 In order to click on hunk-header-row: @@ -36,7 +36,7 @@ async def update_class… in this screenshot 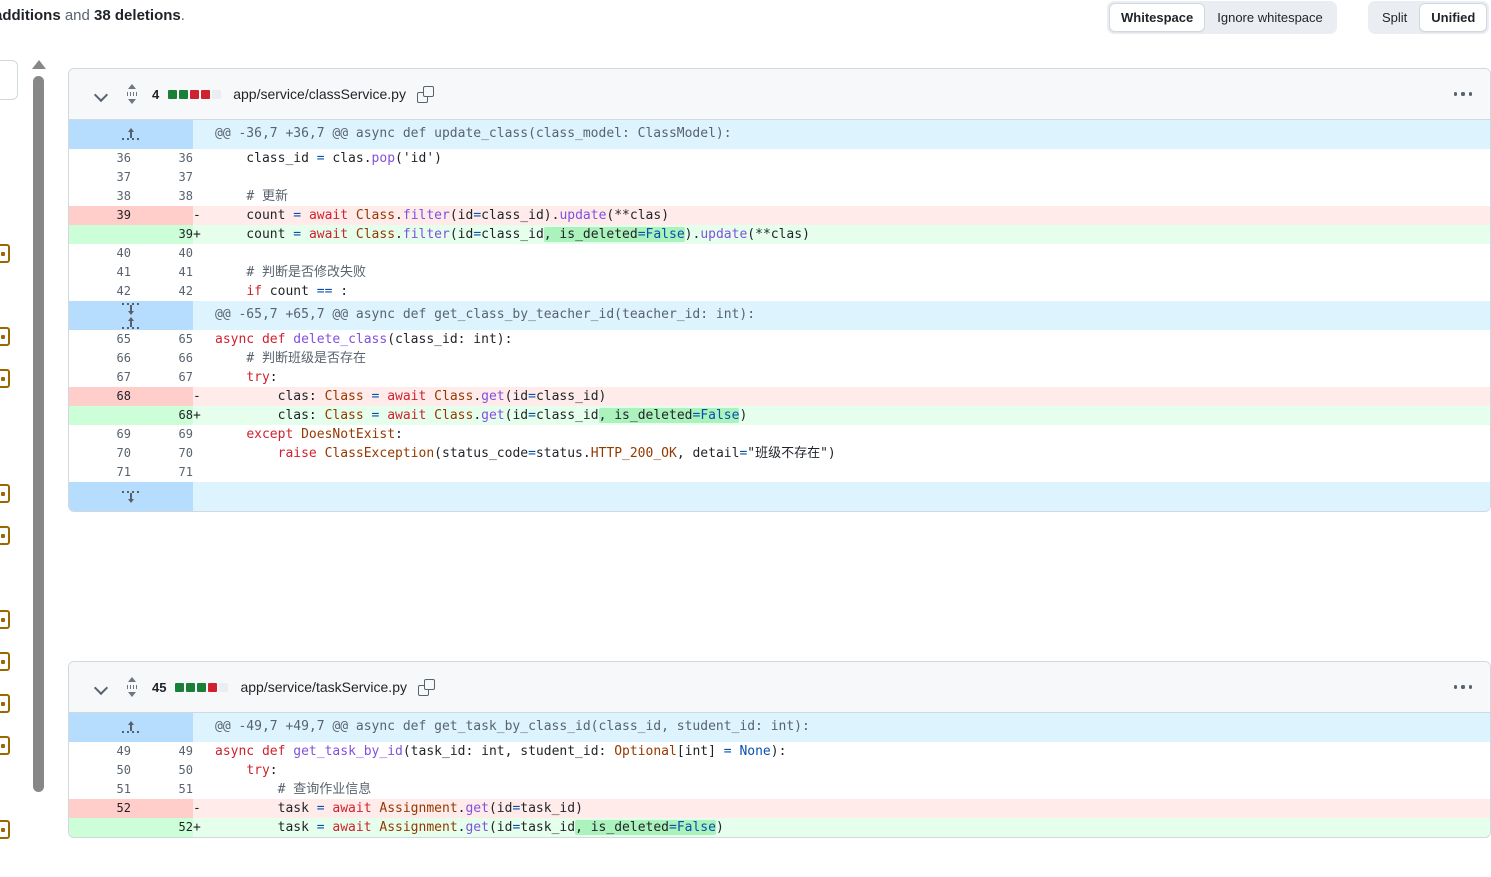, I will do `click(779, 134)`.